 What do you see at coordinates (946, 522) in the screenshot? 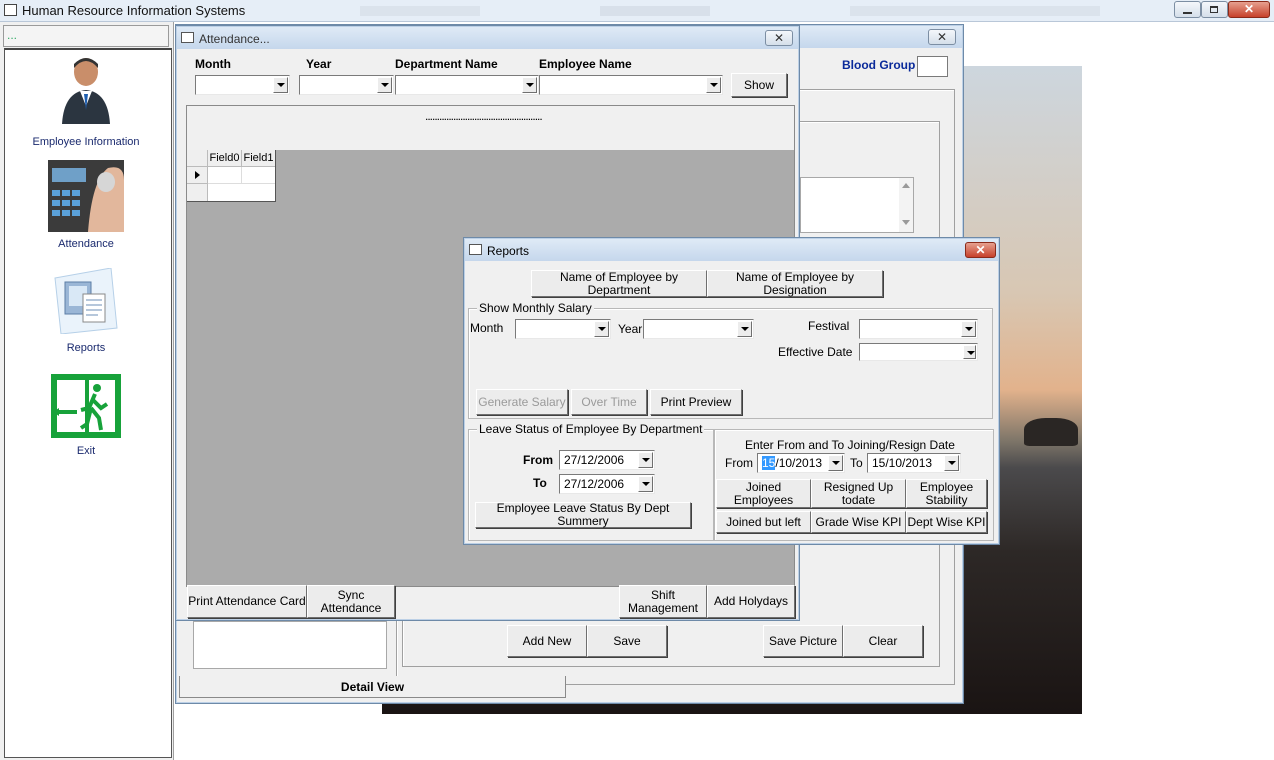
I see `dept-wise-kpi-button: Dept Wise KPI` at bounding box center [946, 522].